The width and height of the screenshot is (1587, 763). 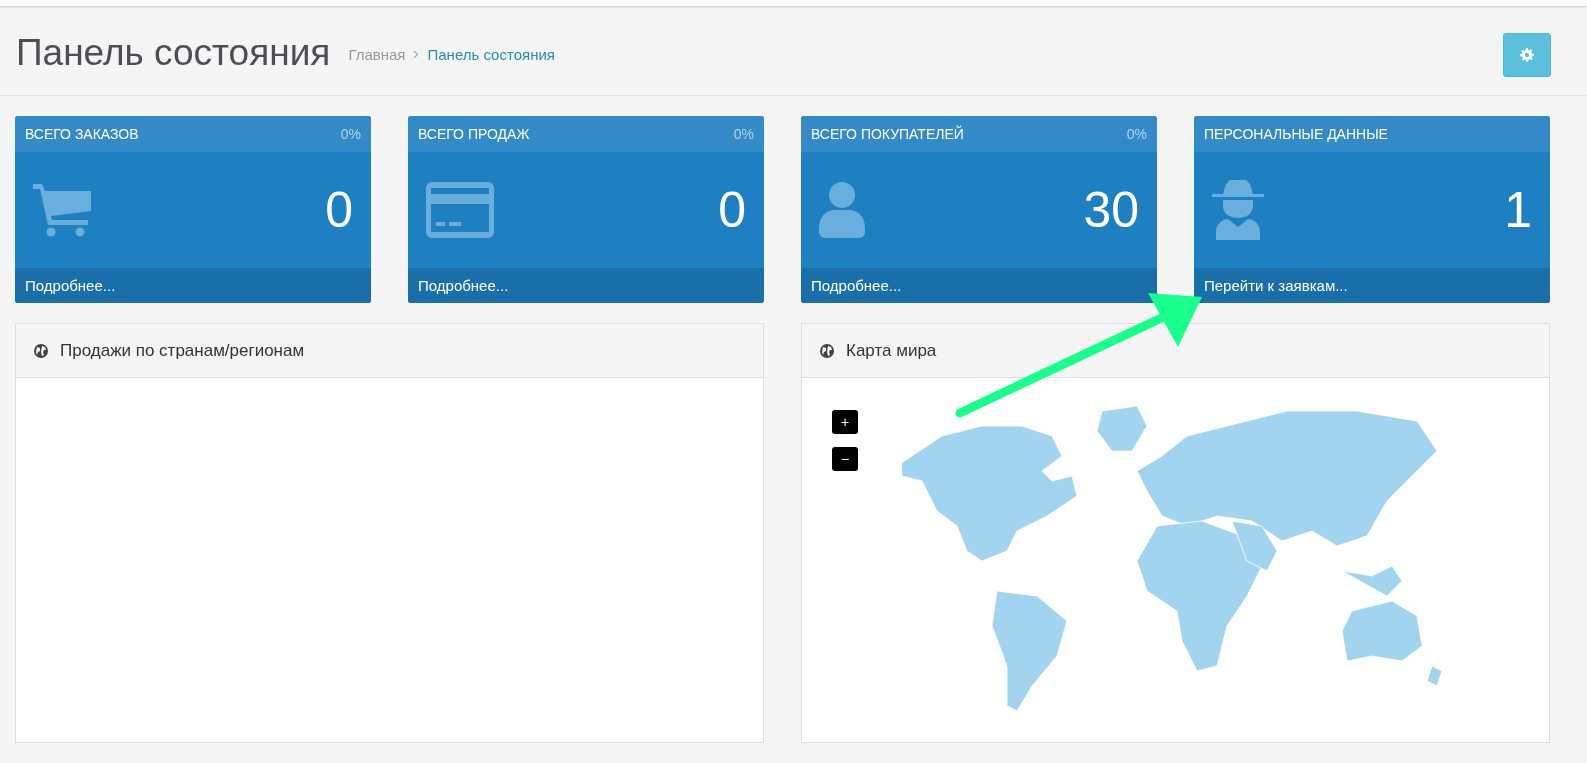 I want to click on panel-title: Продажи по странам/регионам, so click(x=182, y=350).